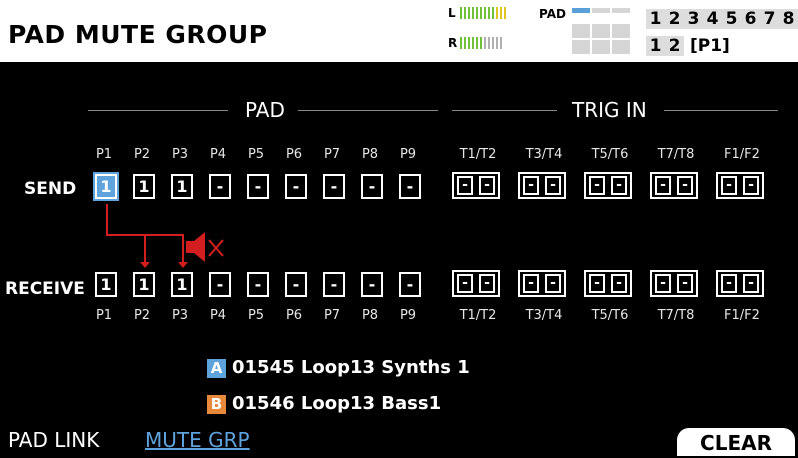  I want to click on kit-b: B 01546 Loop13 Bass1, so click(324, 403).